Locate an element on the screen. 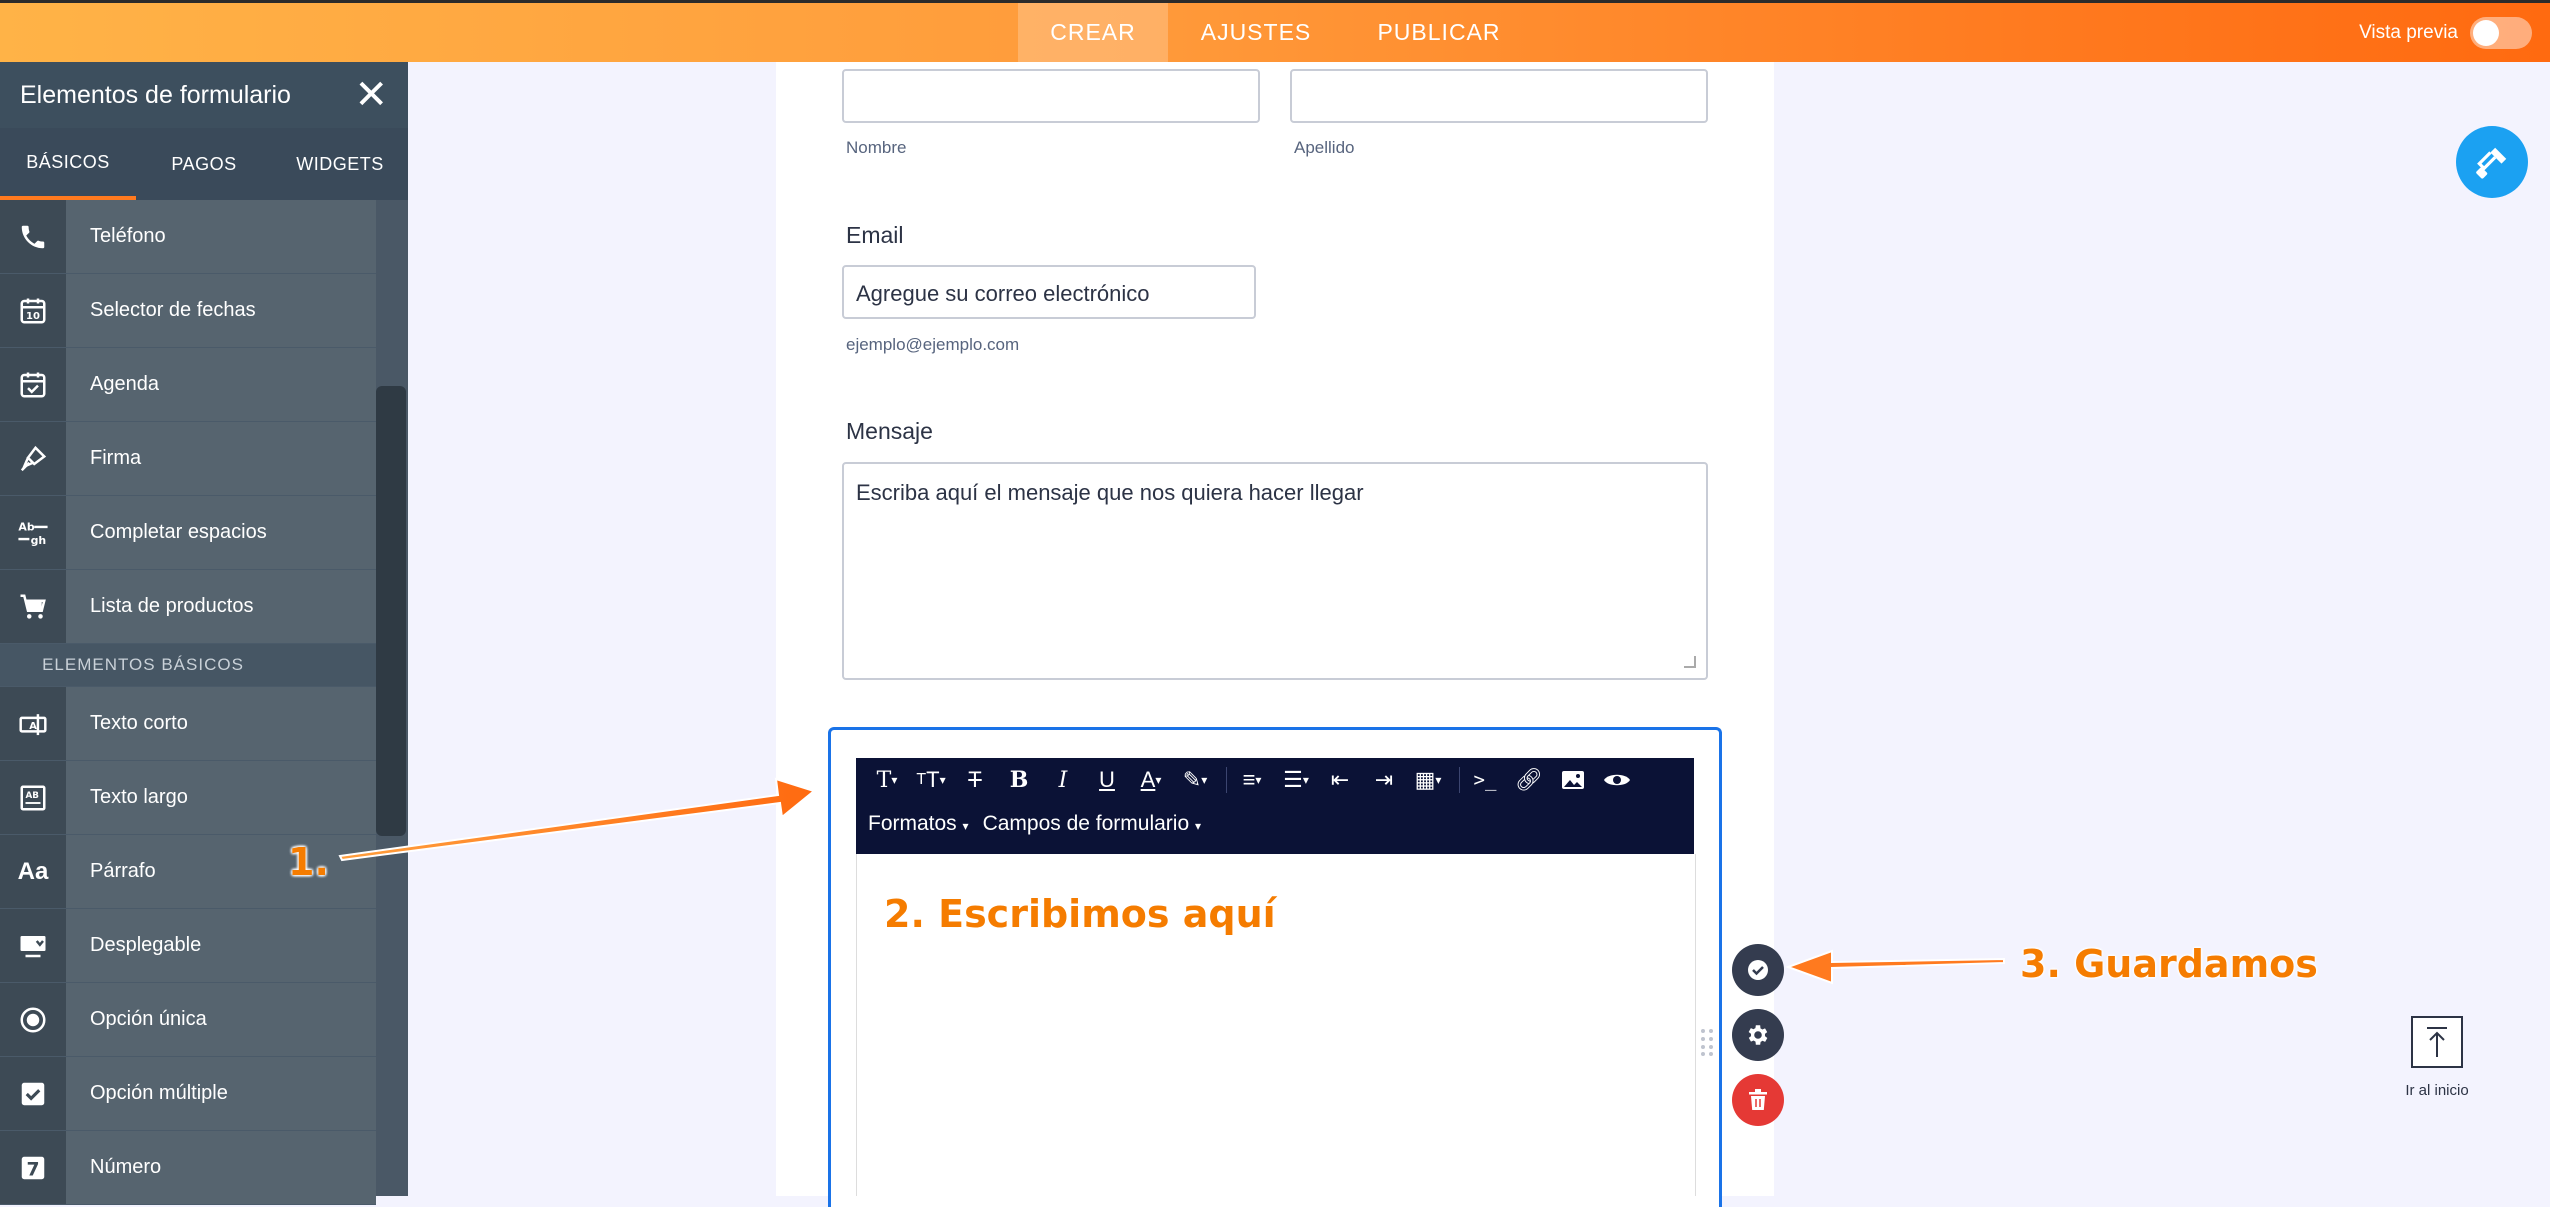 Image resolution: width=2550 pixels, height=1207 pixels. underline-icon: U is located at coordinates (1107, 780).